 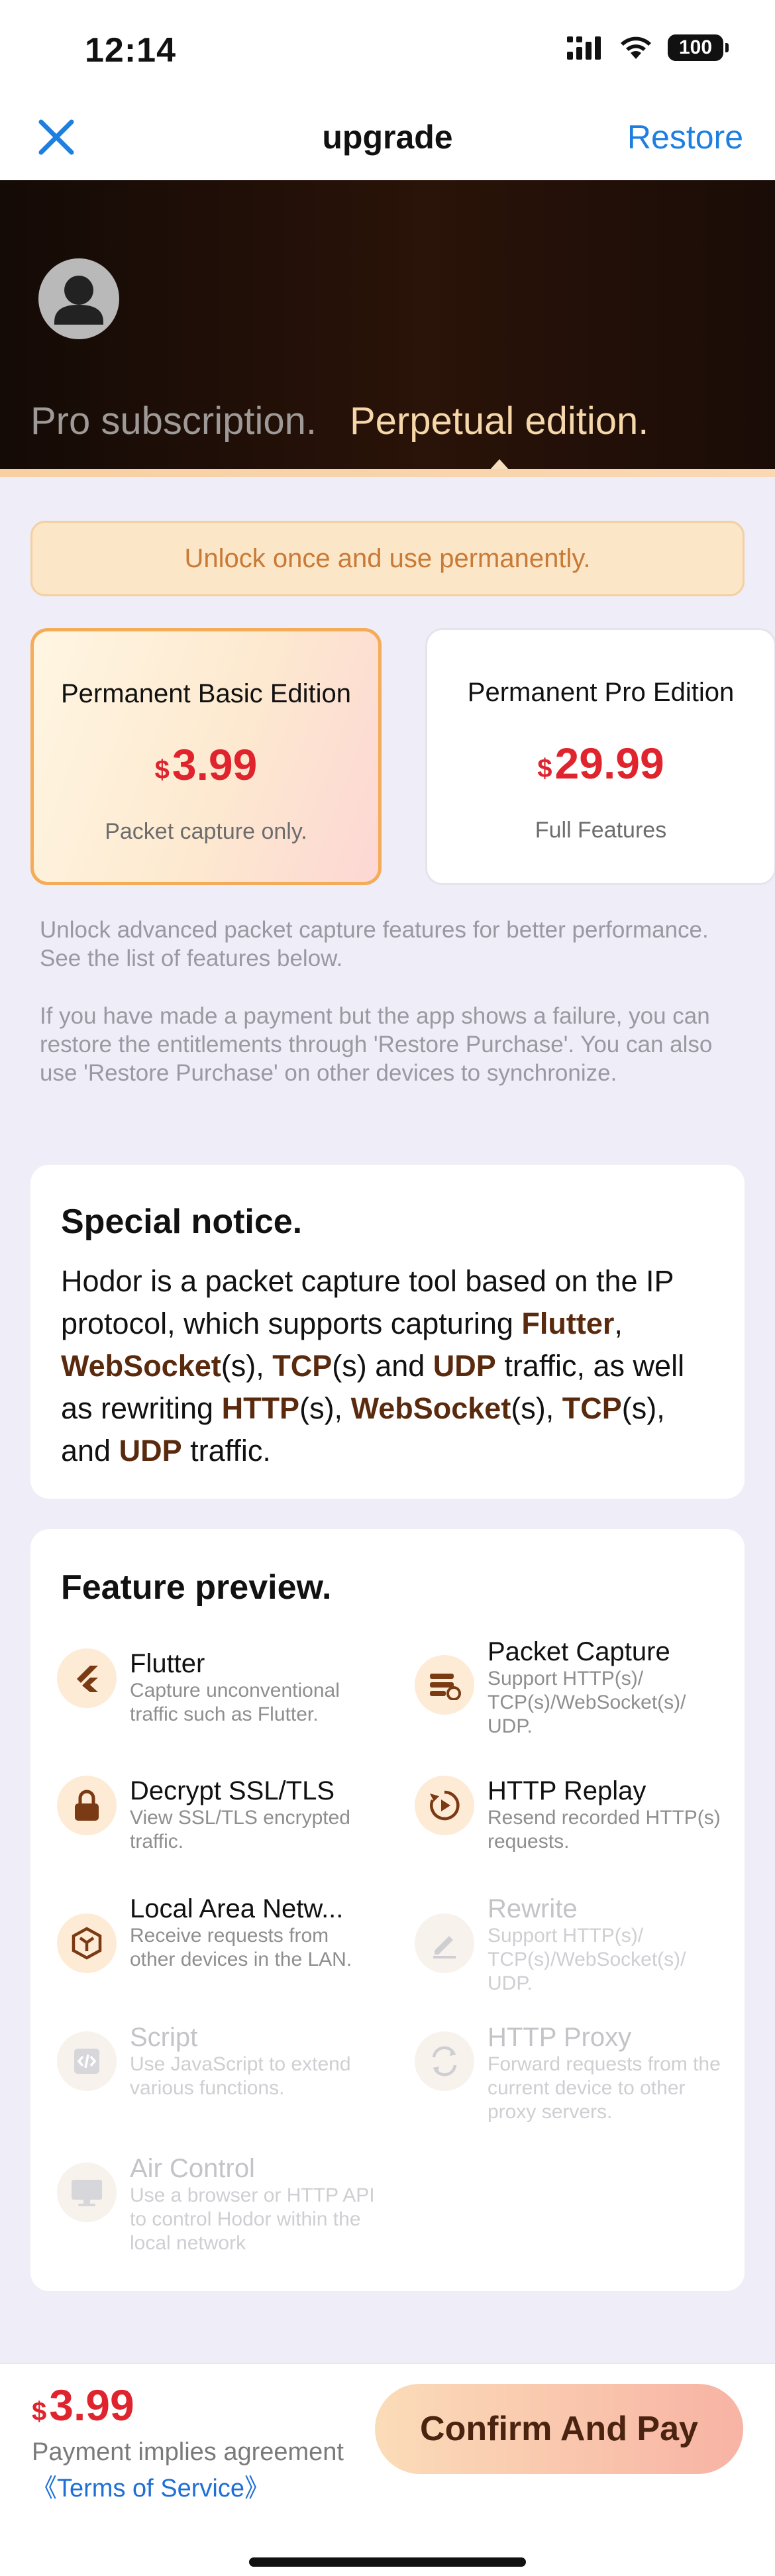 I want to click on status-icons: 100, so click(x=648, y=48).